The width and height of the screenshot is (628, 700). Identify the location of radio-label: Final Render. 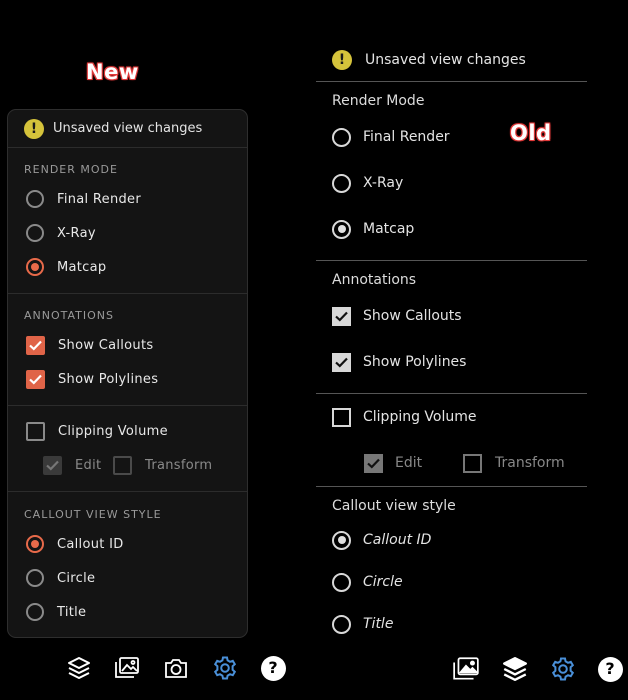
(406, 137).